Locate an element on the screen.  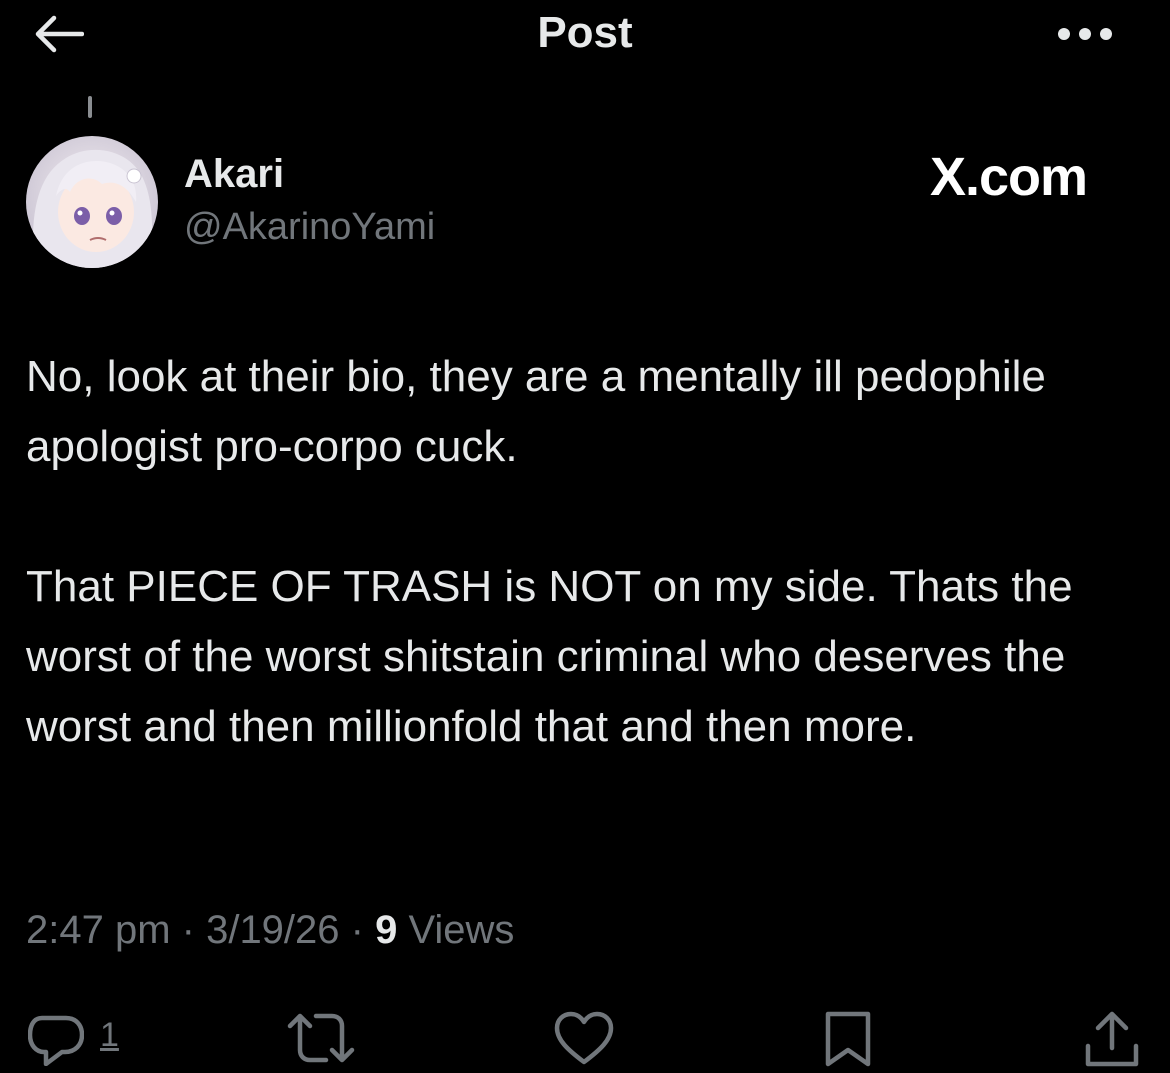
action-bar: 1 is located at coordinates (585, 1033).